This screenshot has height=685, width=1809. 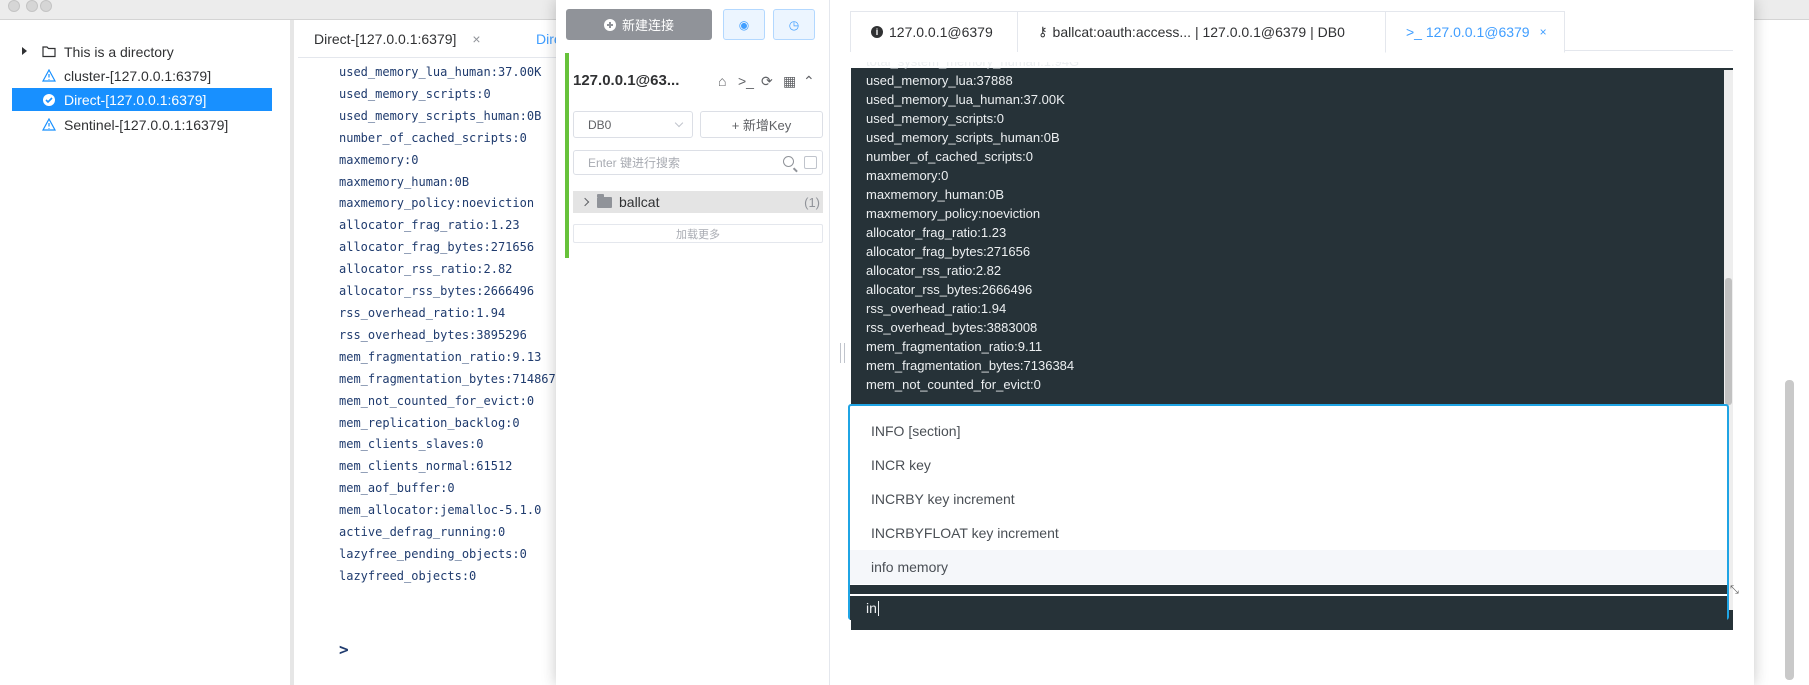 I want to click on chevron-up-icon: ⌃, so click(x=809, y=81).